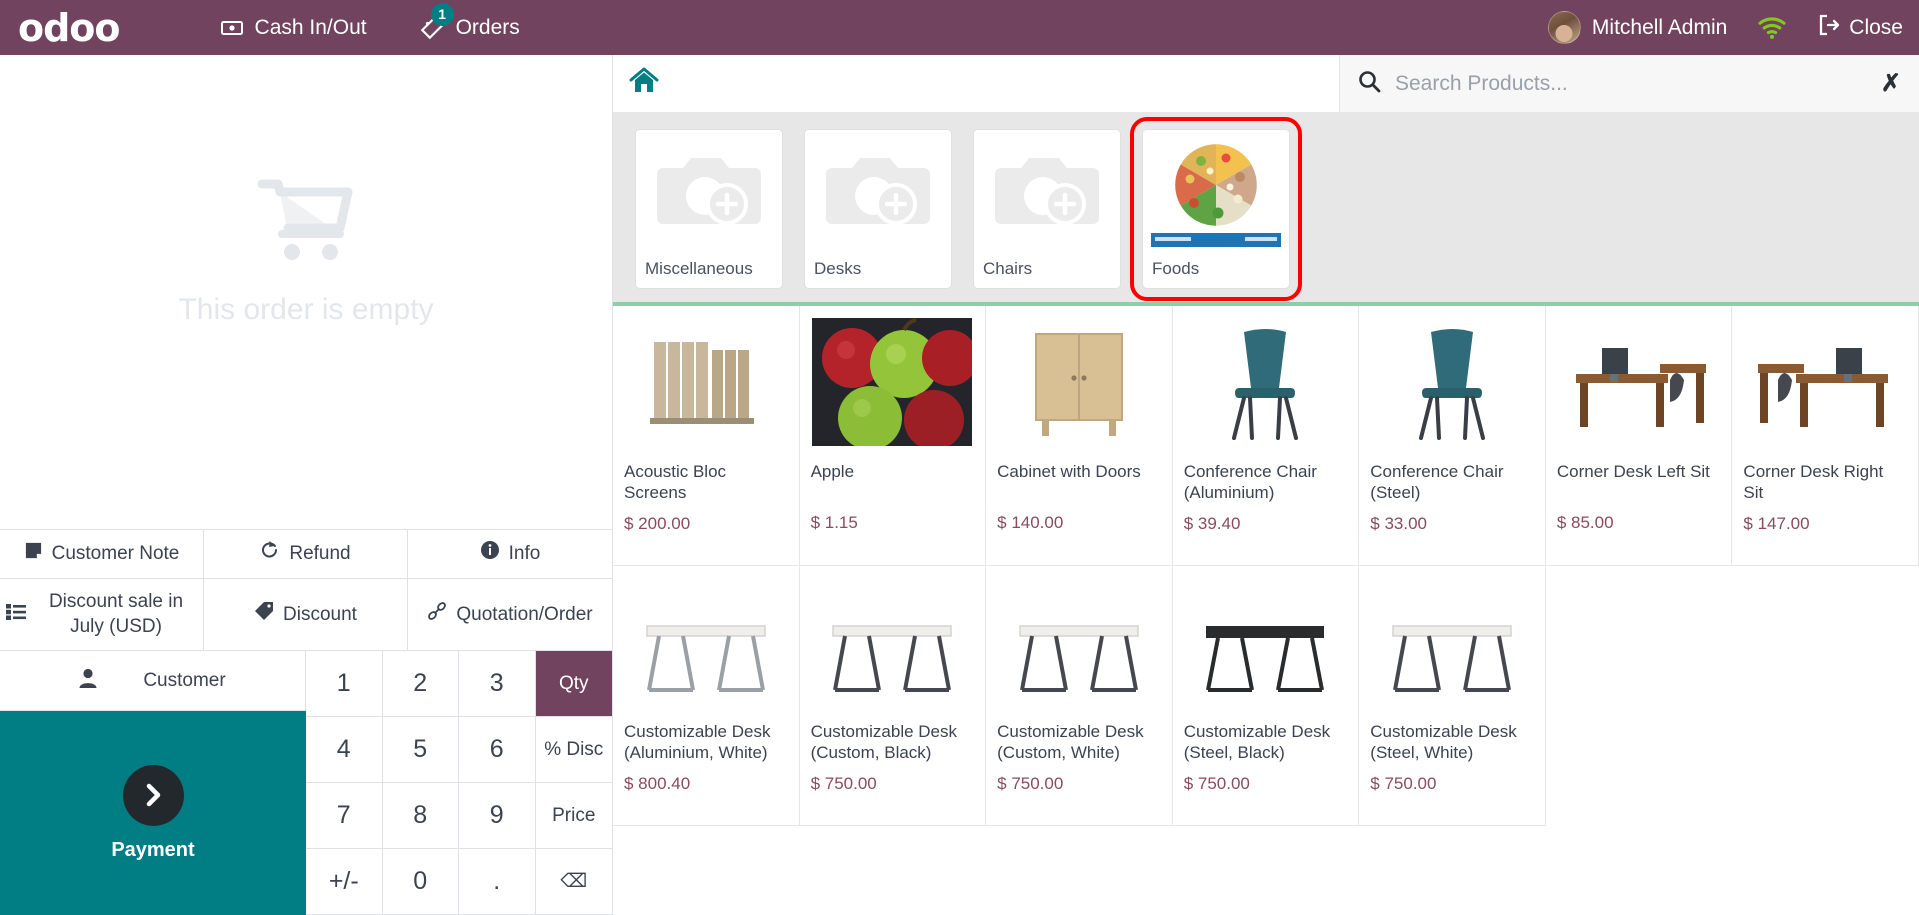  Describe the element at coordinates (644, 83) in the screenshot. I see `home-button` at that location.